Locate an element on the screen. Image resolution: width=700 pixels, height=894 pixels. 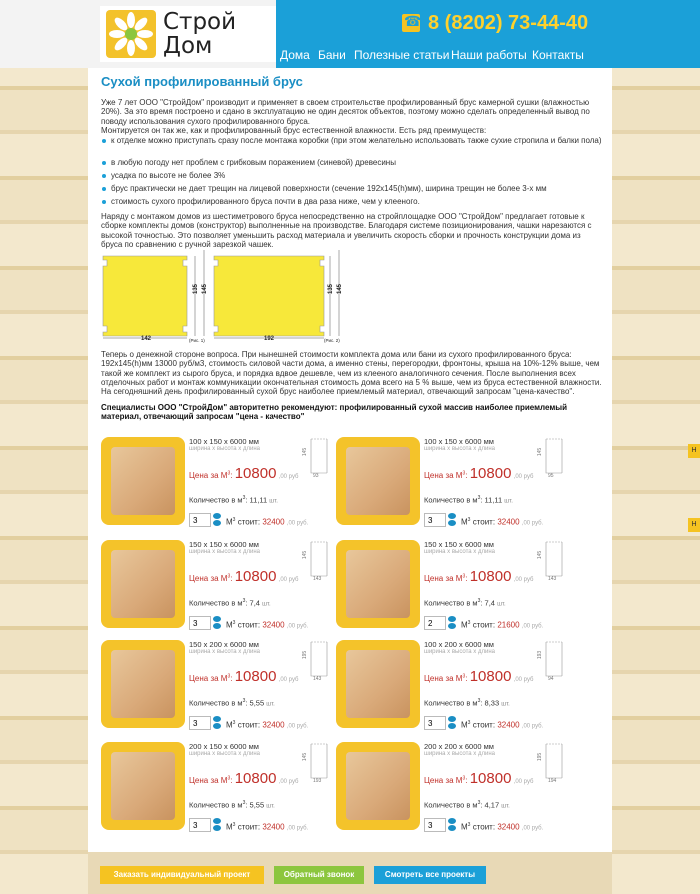
quantity-value: 5,55 is located at coordinates (257, 805).